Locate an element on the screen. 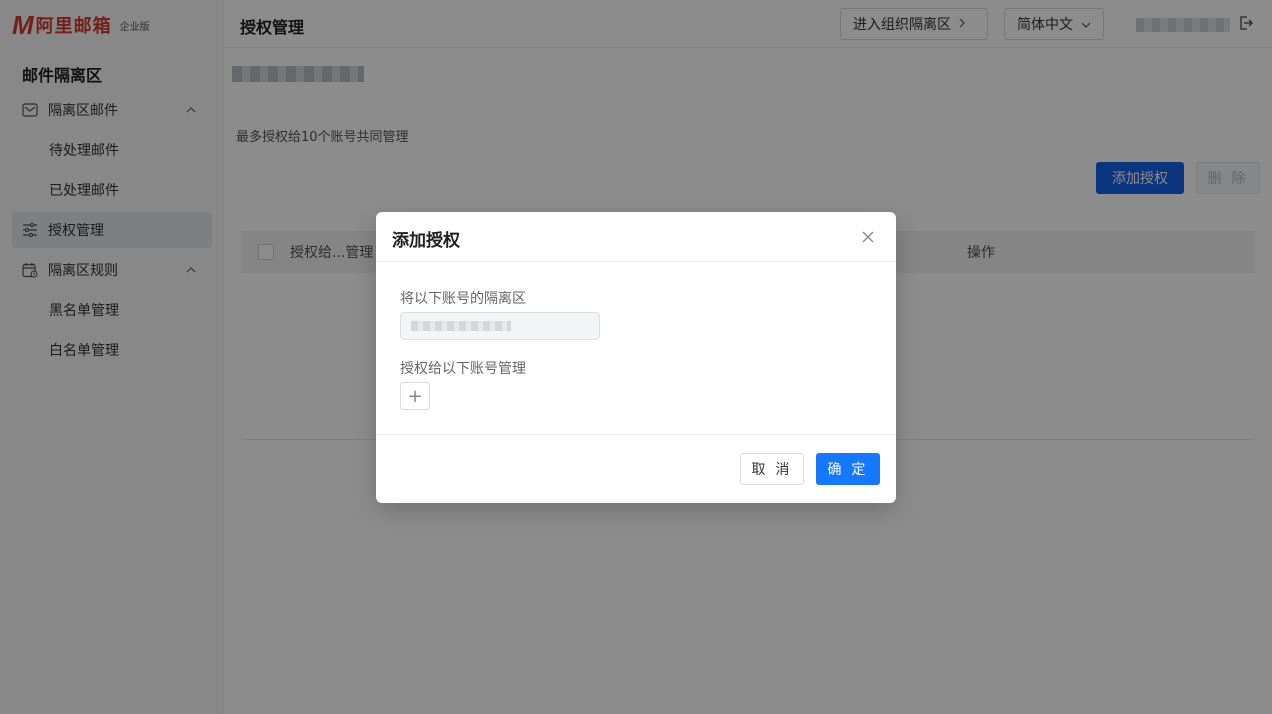 This screenshot has width=1272, height=714. source-account-field is located at coordinates (500, 326).